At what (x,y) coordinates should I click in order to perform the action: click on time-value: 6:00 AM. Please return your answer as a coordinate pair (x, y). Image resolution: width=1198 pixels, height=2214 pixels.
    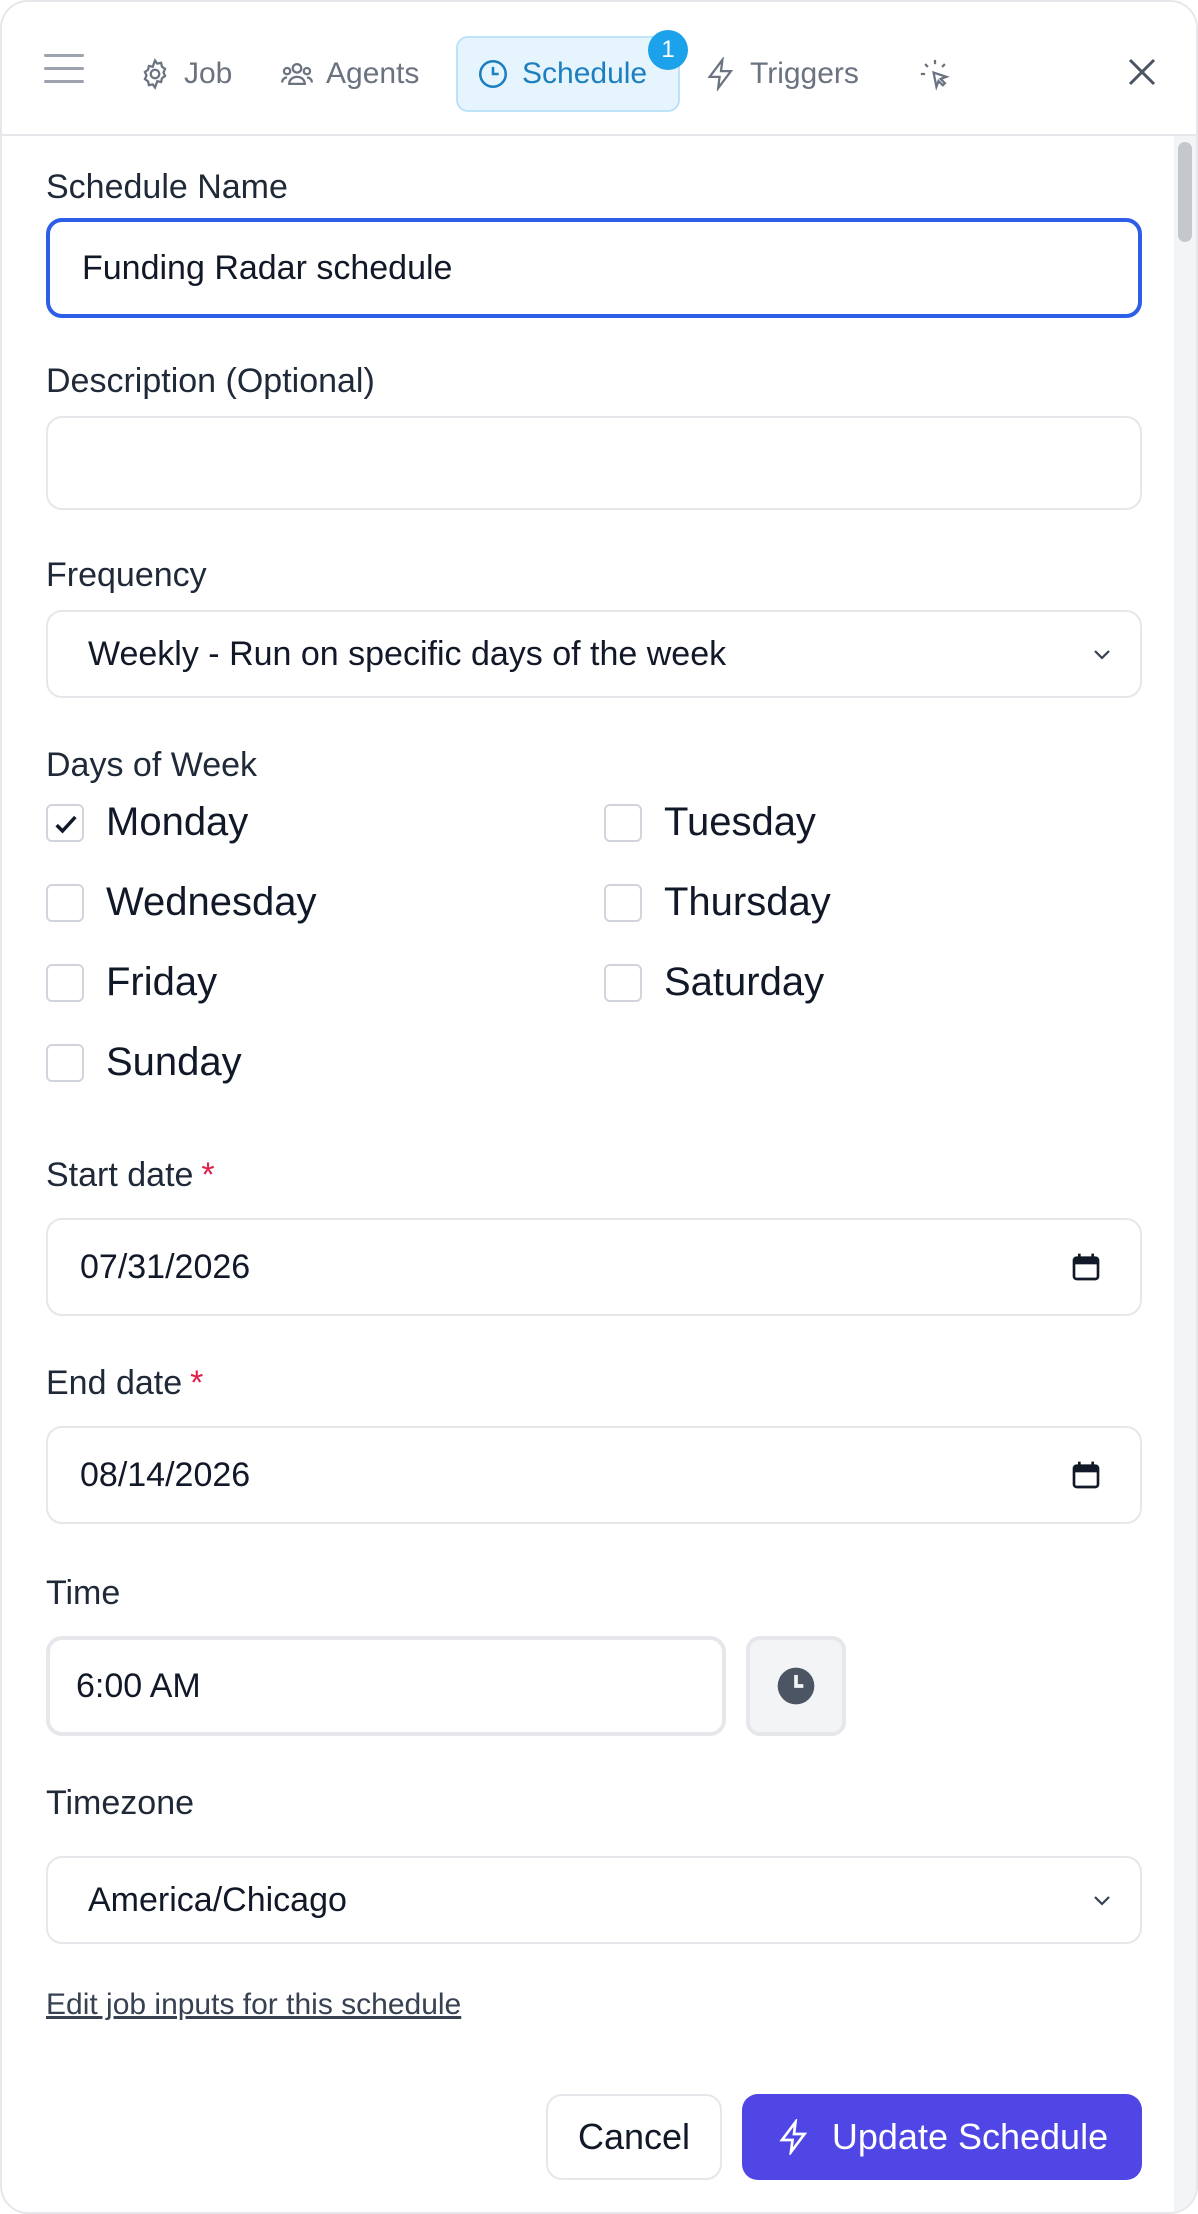
    Looking at the image, I should click on (138, 1685).